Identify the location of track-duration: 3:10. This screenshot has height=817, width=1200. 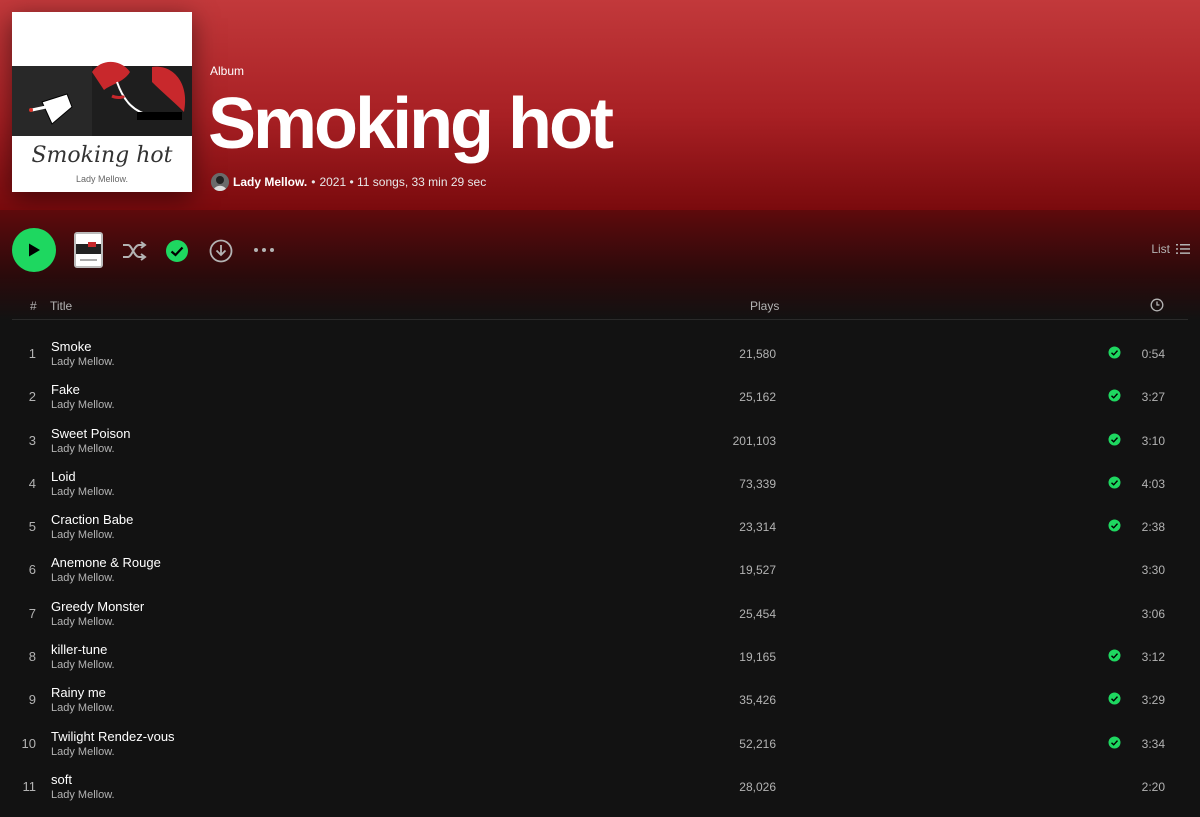
(1153, 440).